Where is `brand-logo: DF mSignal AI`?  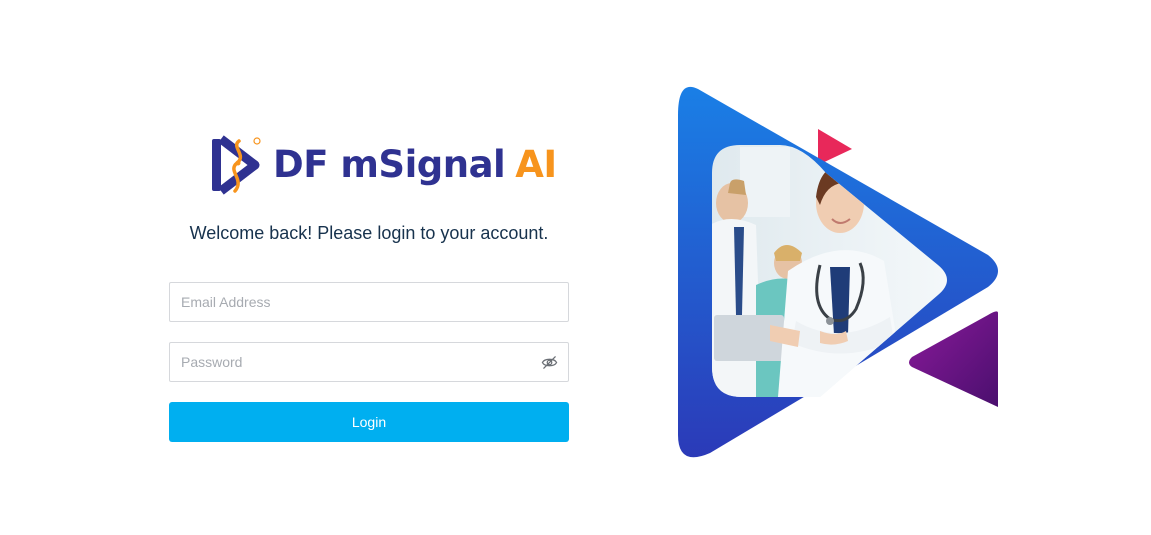 brand-logo: DF mSignal AI is located at coordinates (383, 165).